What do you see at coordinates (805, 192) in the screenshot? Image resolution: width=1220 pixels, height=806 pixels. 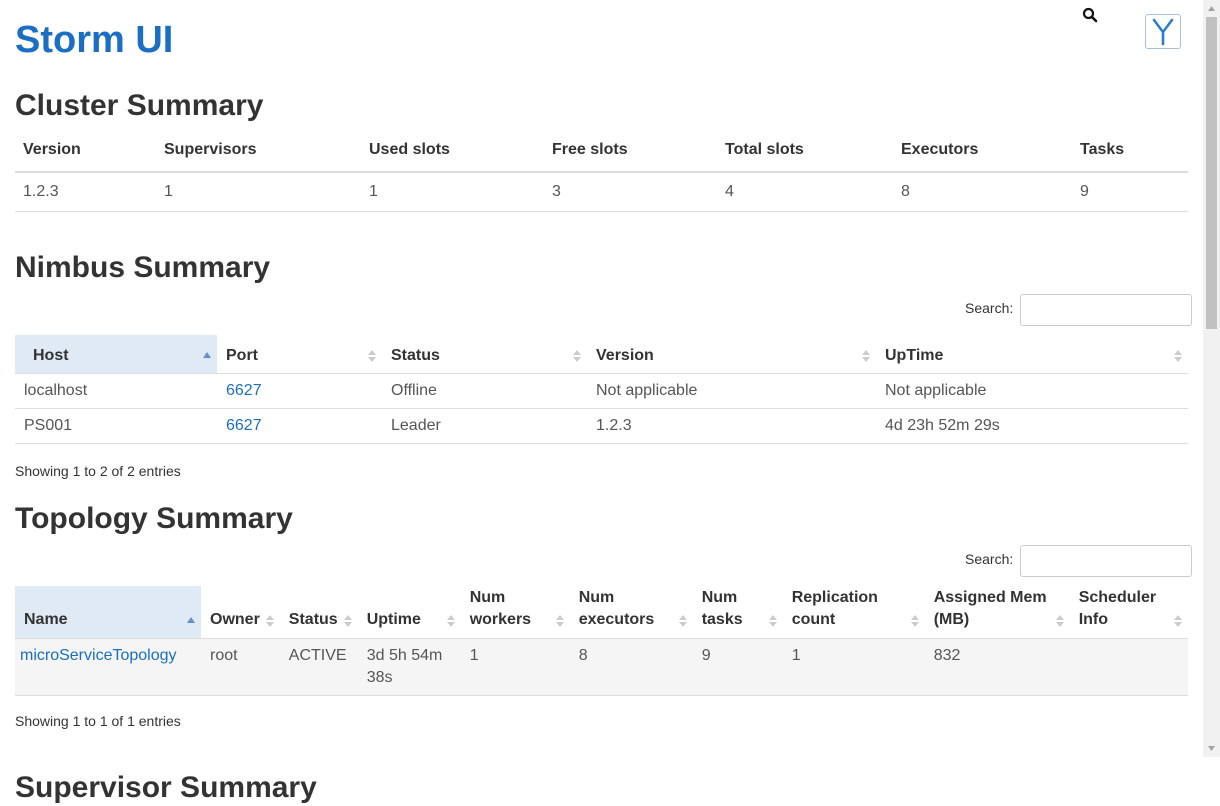 I see `cell-total-slots: 4` at bounding box center [805, 192].